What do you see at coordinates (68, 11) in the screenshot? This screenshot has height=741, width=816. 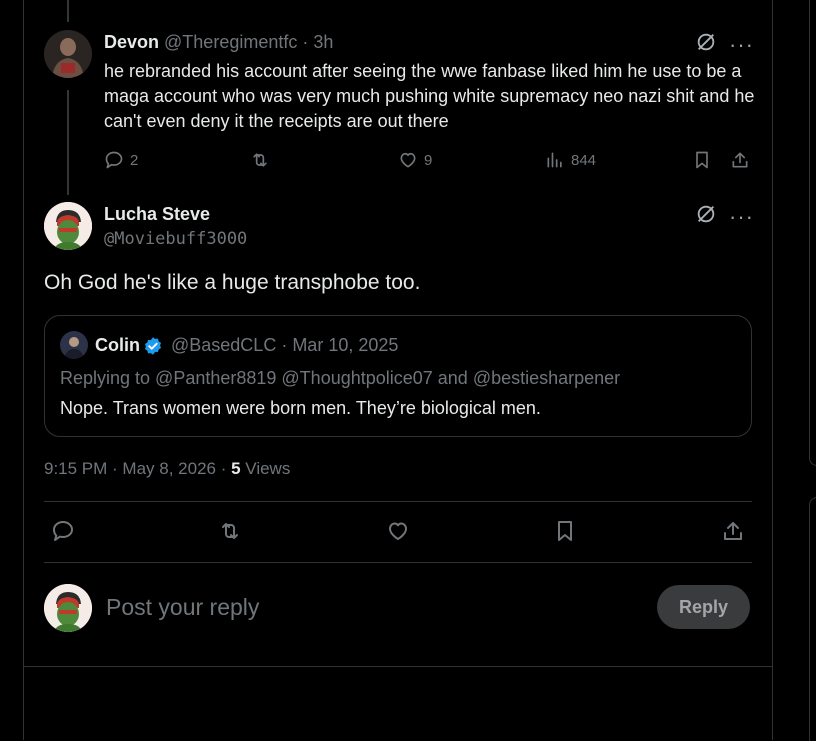 I see `thread-line-top` at bounding box center [68, 11].